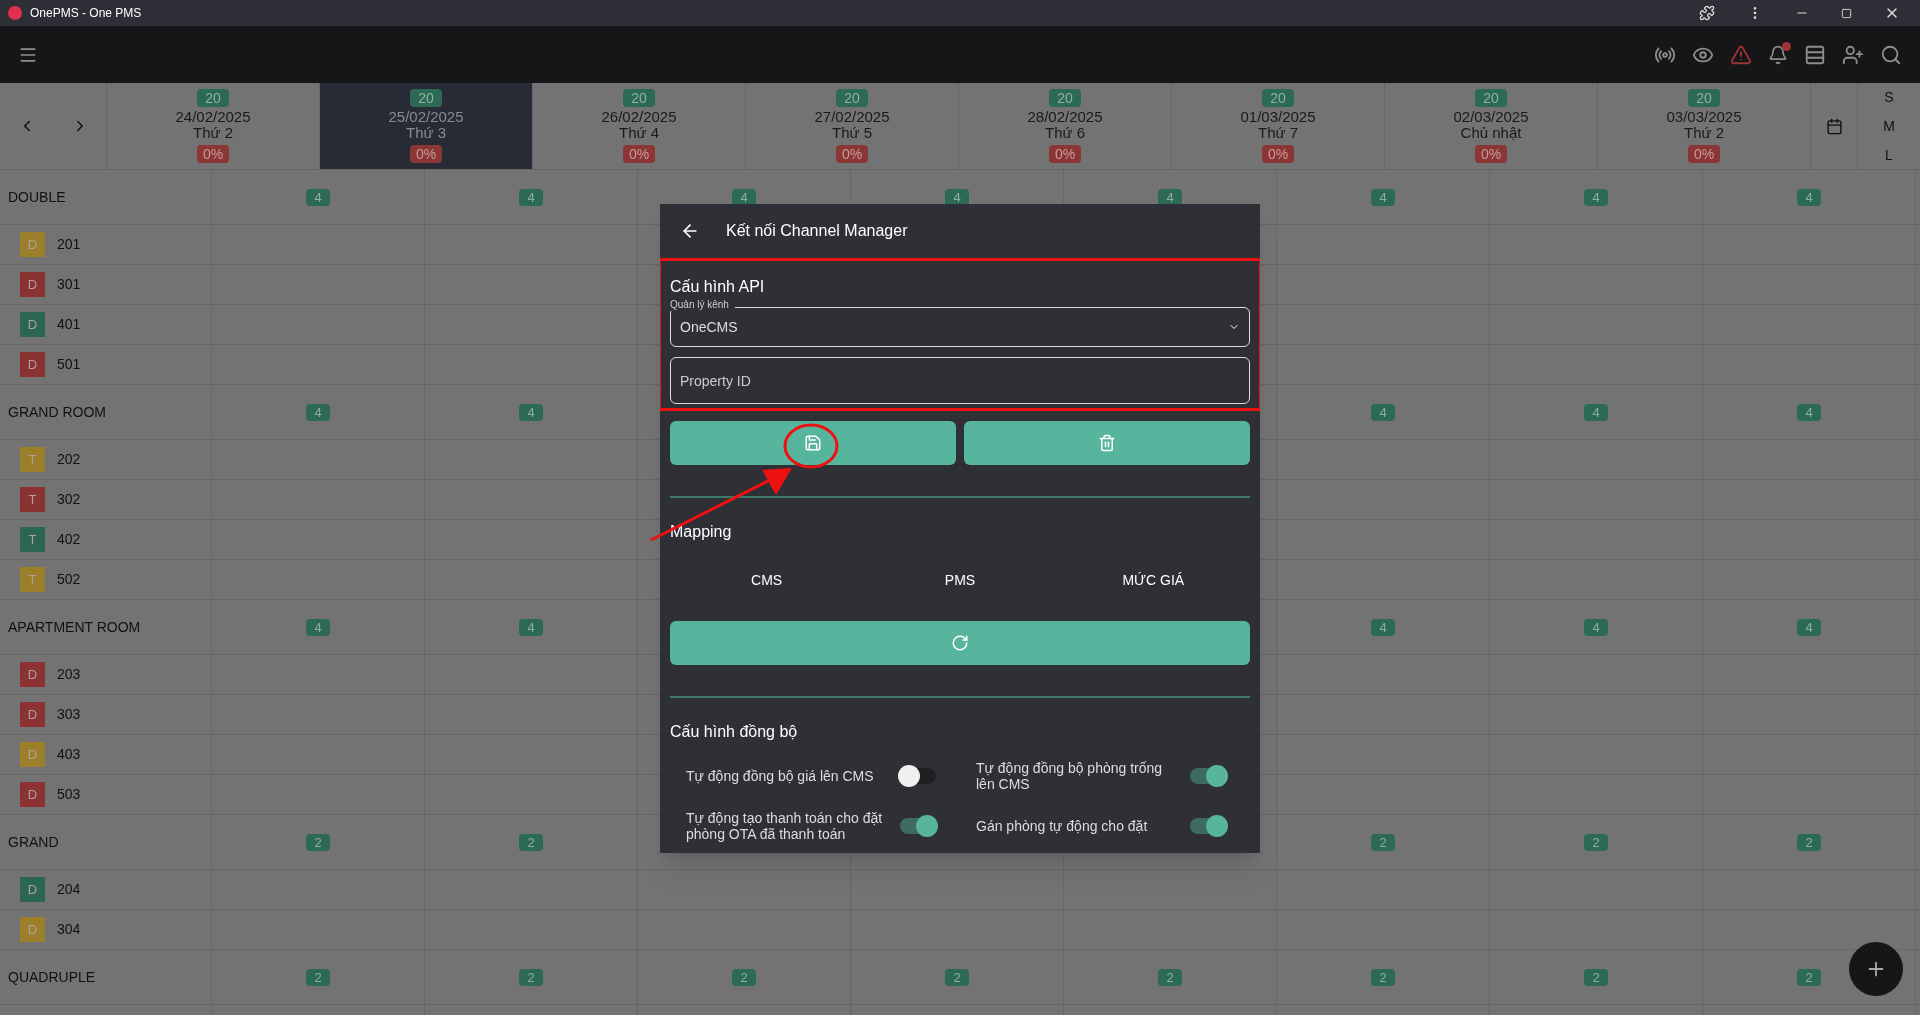 The height and width of the screenshot is (1015, 1920). Describe the element at coordinates (1278, 117) in the screenshot. I see `date-label: 01/03/2025` at that location.